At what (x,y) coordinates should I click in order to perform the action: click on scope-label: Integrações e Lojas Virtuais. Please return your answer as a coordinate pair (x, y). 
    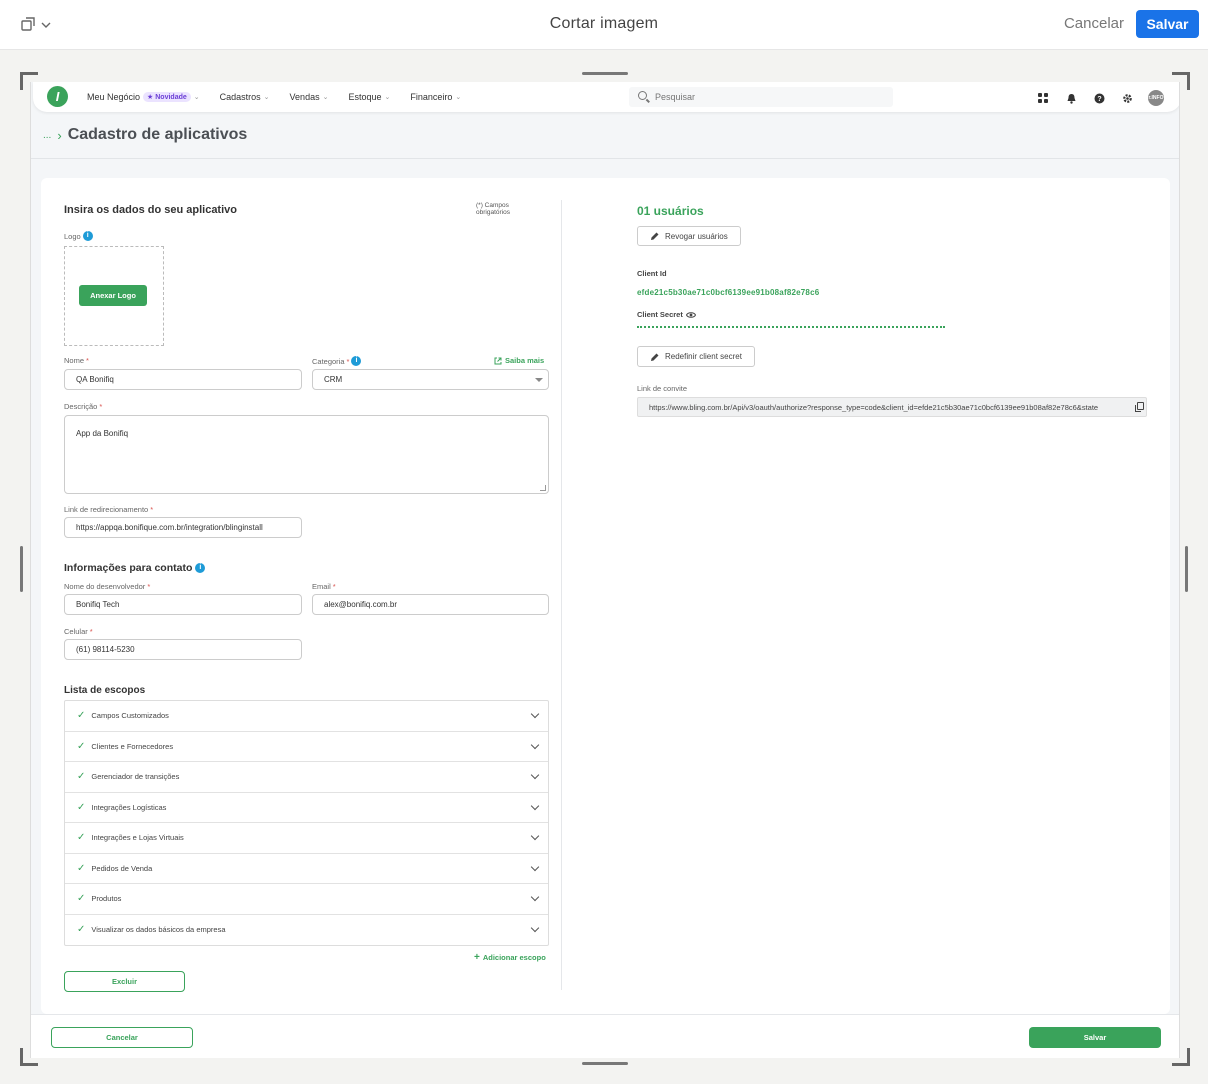
    Looking at the image, I should click on (137, 838).